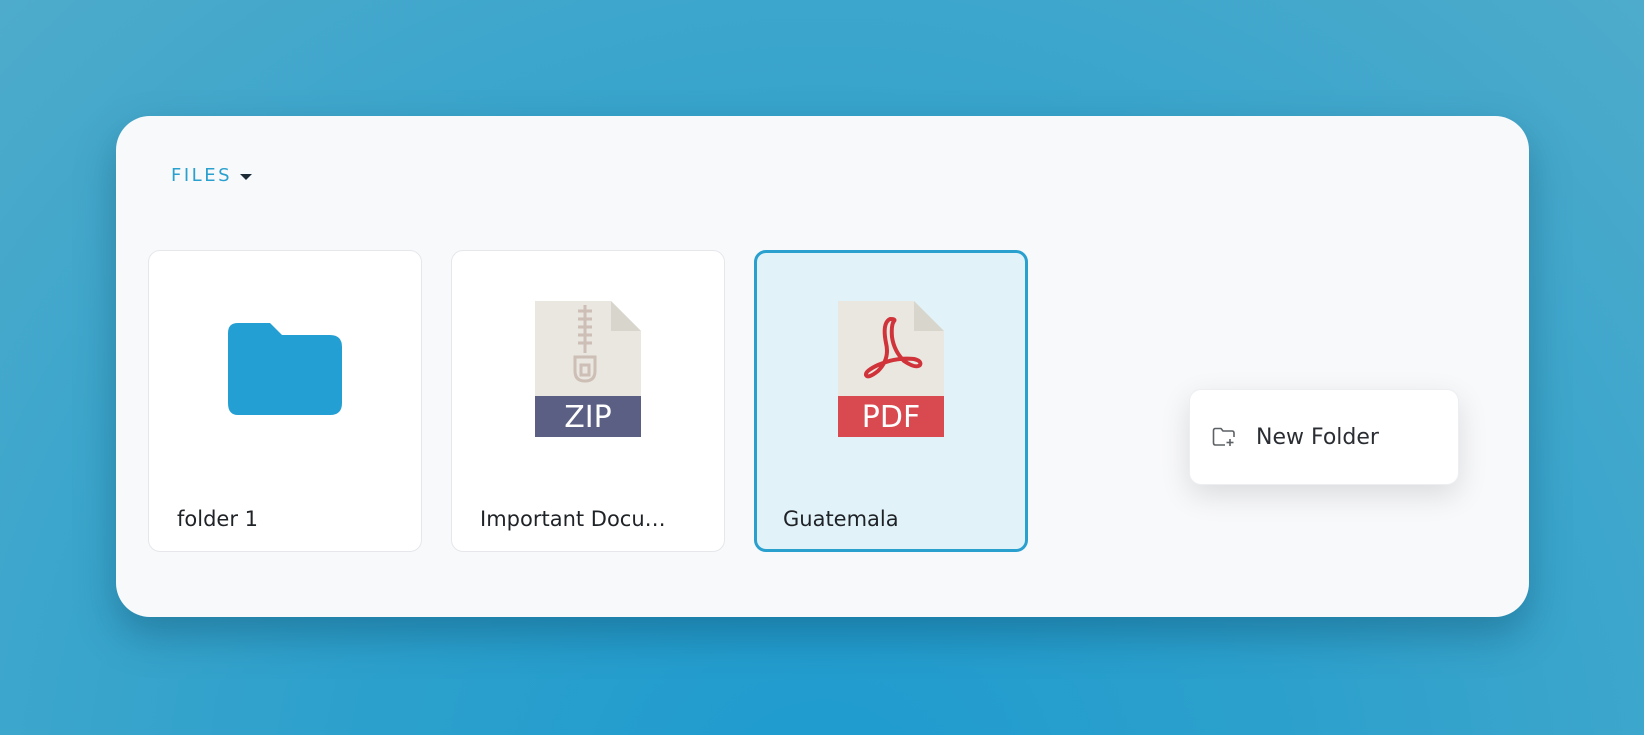 The image size is (1644, 735). Describe the element at coordinates (891, 417) in the screenshot. I see `svg-text: PDF` at that location.